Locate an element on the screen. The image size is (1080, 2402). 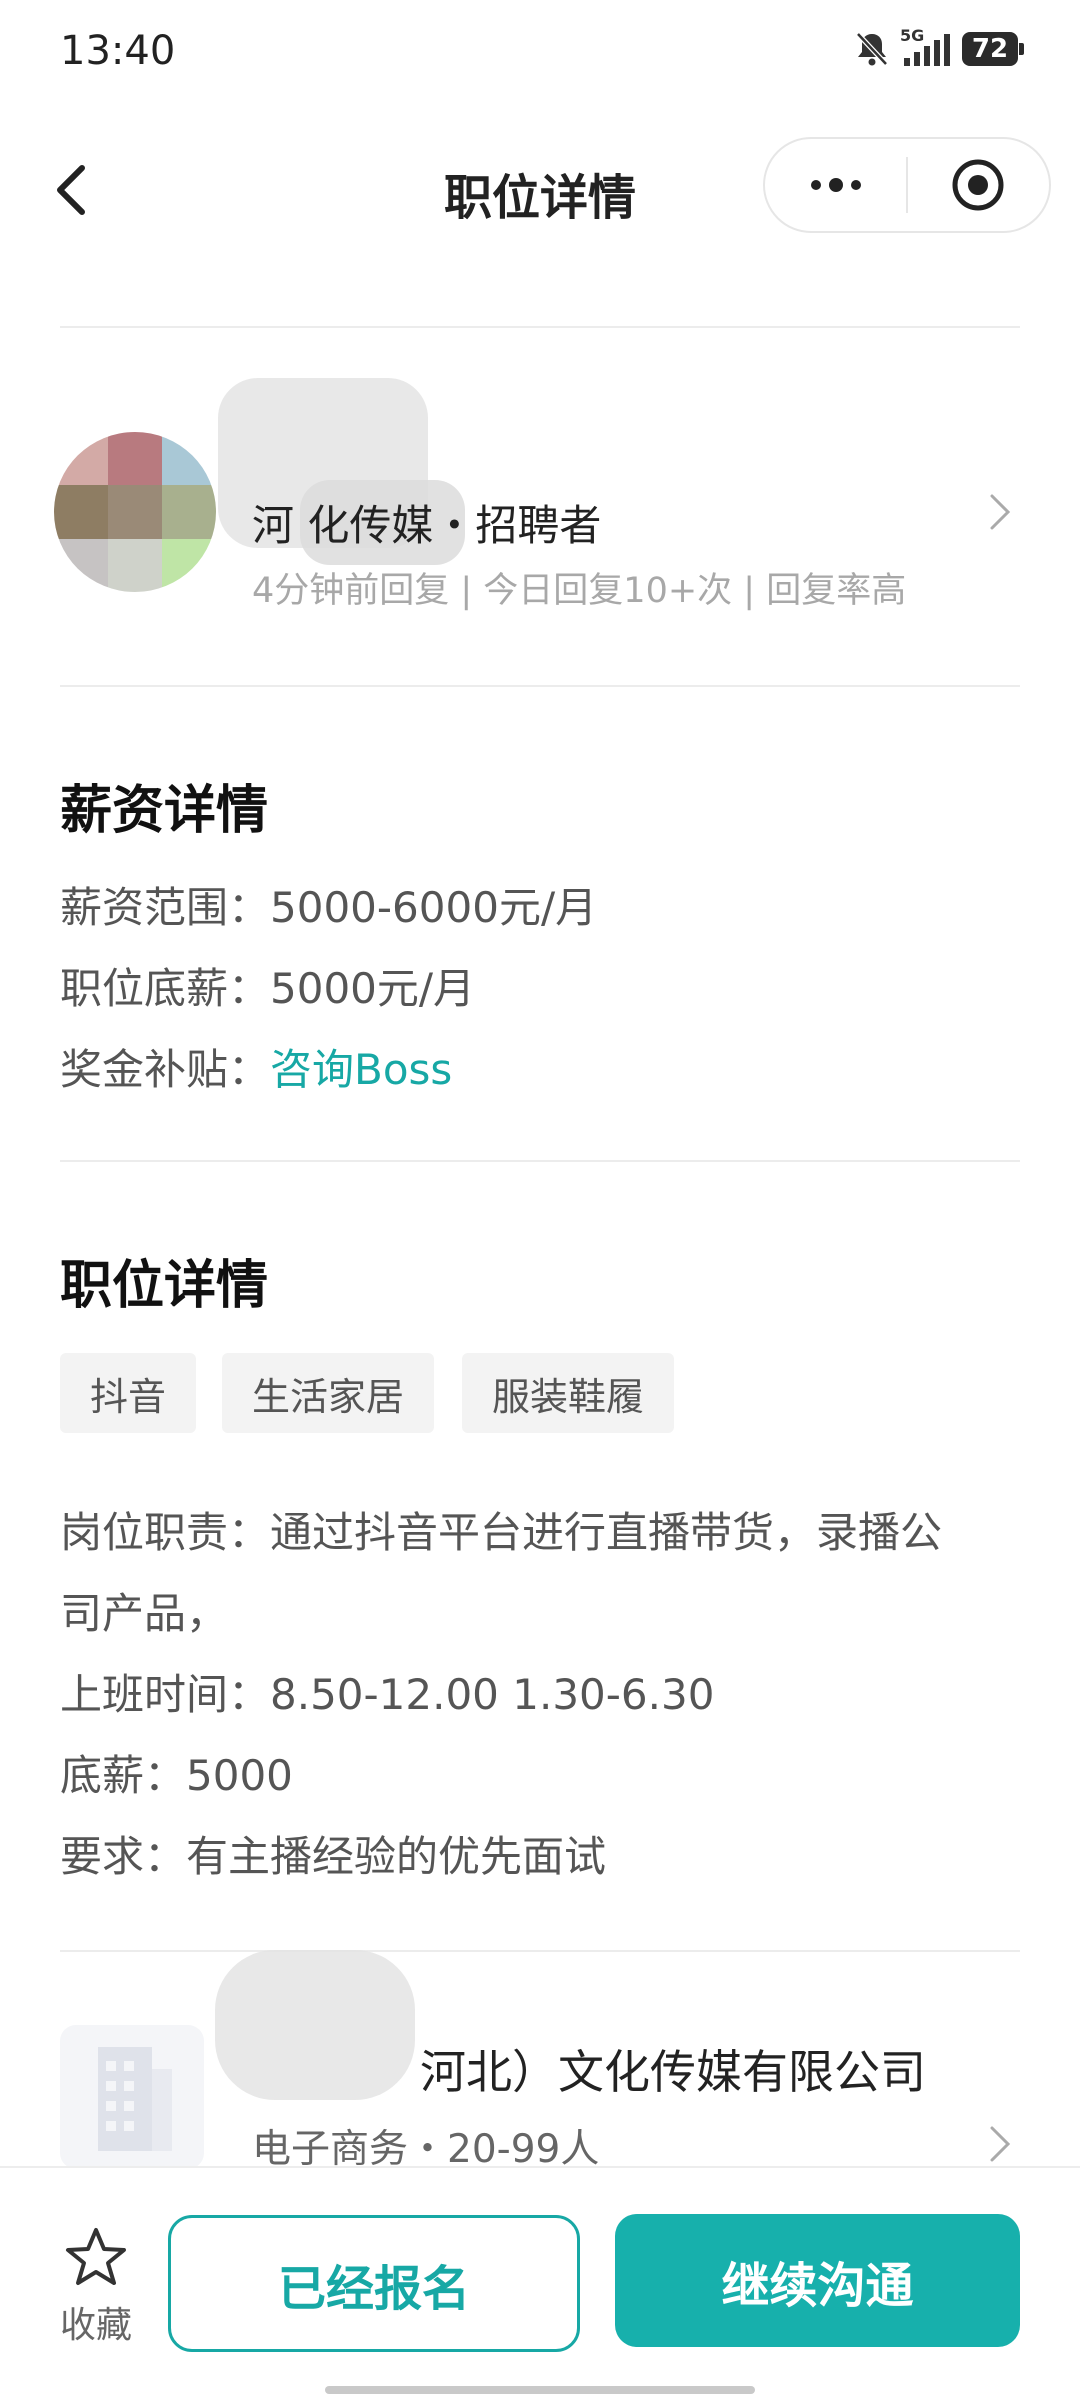
base-salary: 职位底薪：5000元/月 is located at coordinates (267, 985).